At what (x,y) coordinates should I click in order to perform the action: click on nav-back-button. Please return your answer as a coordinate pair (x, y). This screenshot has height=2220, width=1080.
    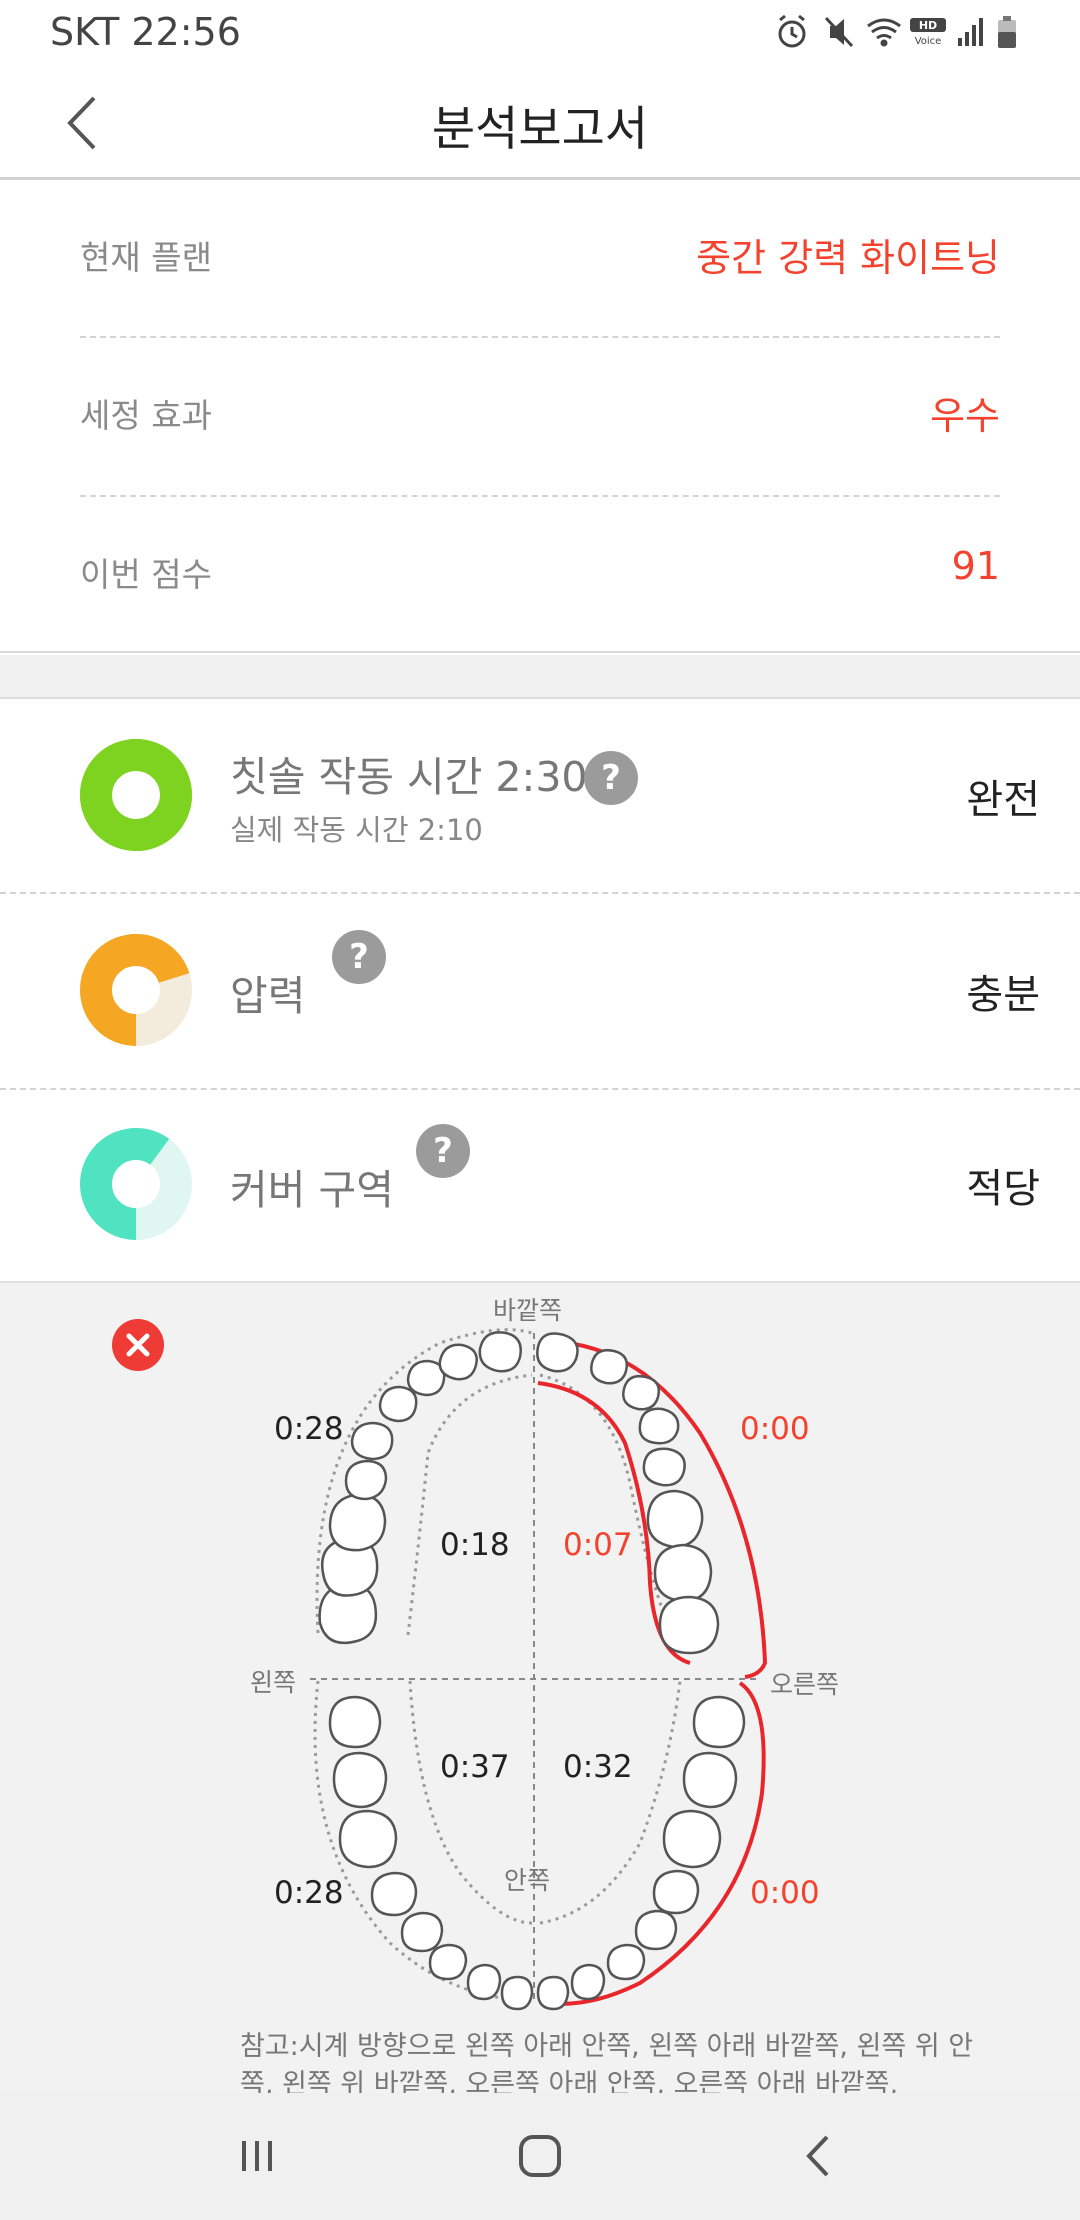
    Looking at the image, I should click on (820, 2156).